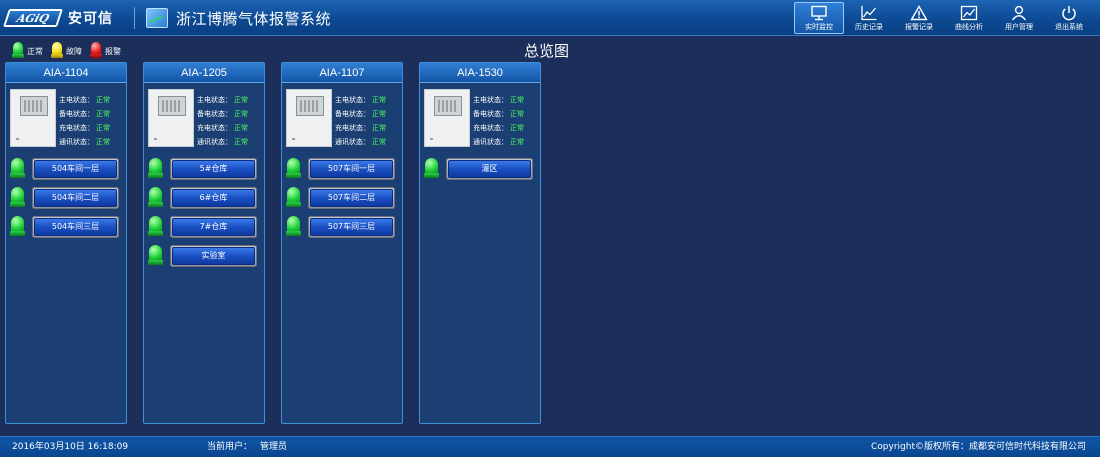  What do you see at coordinates (547, 51) in the screenshot?
I see `page-title: 总览图` at bounding box center [547, 51].